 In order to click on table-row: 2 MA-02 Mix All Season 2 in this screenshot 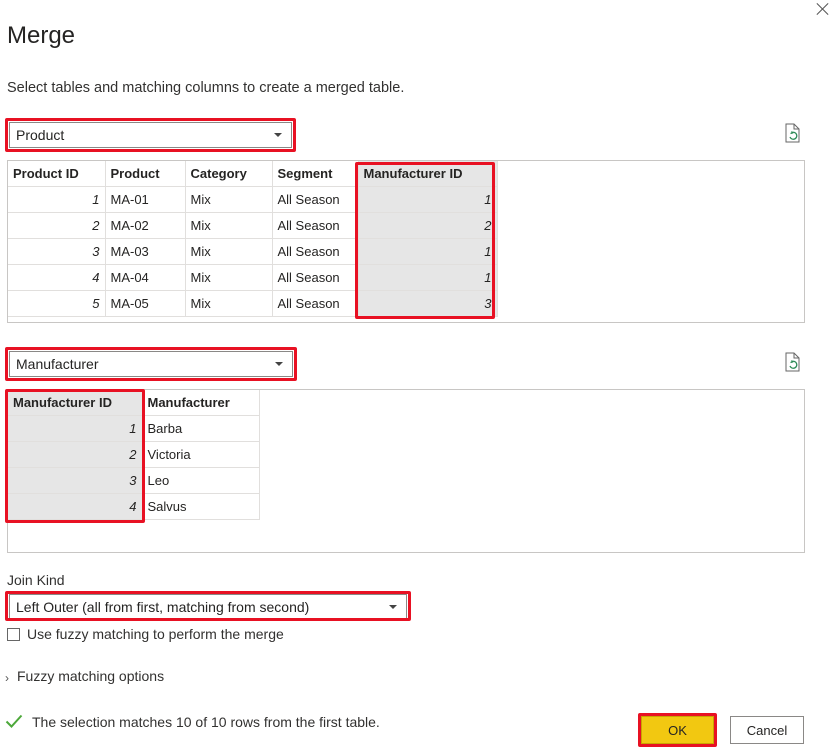, I will do `click(253, 225)`.